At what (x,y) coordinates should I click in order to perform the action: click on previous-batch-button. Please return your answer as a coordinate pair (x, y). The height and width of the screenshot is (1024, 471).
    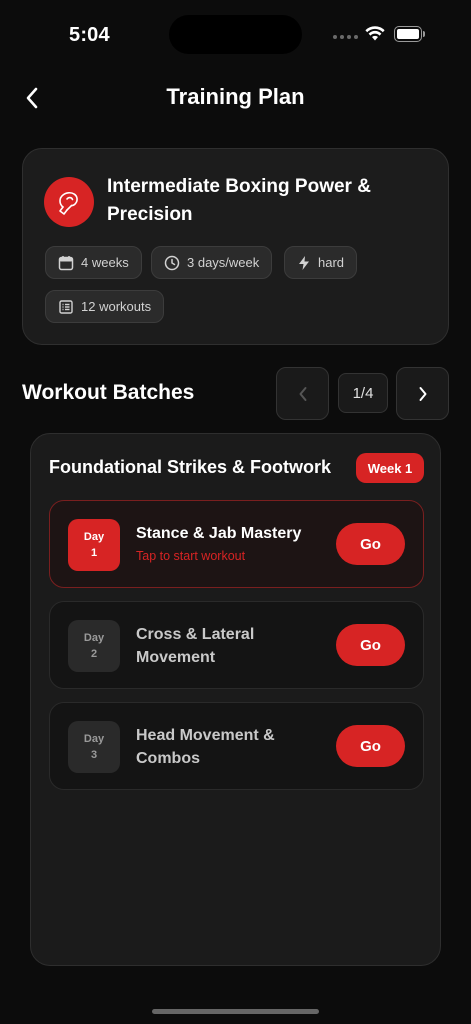
    Looking at the image, I should click on (302, 393).